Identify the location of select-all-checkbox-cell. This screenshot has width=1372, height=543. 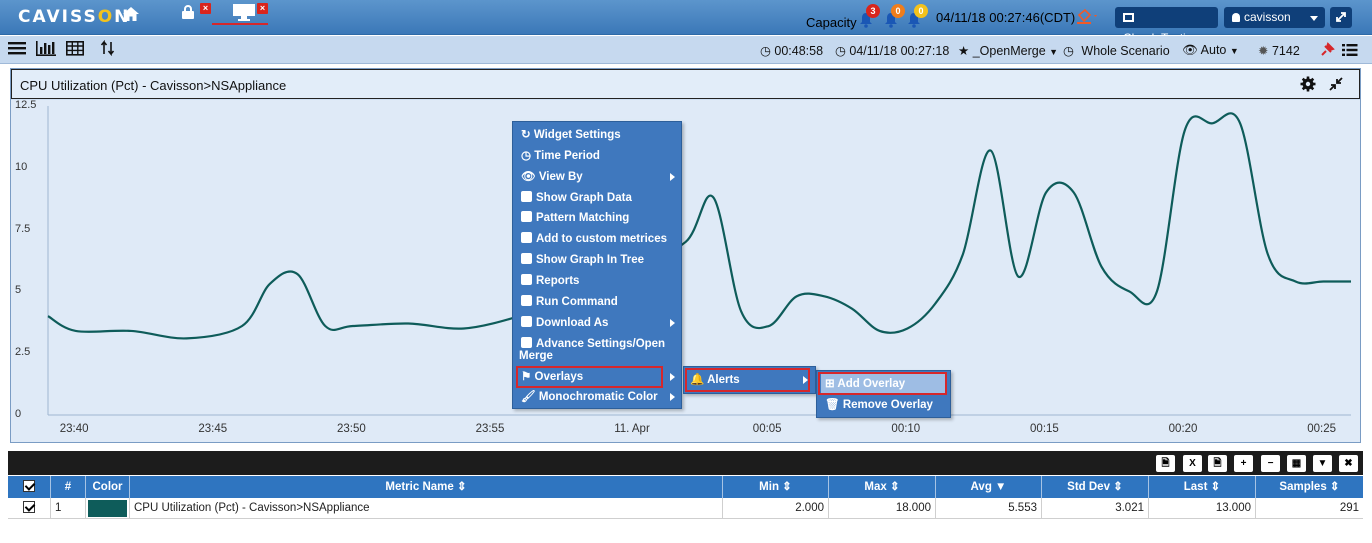
(29, 487).